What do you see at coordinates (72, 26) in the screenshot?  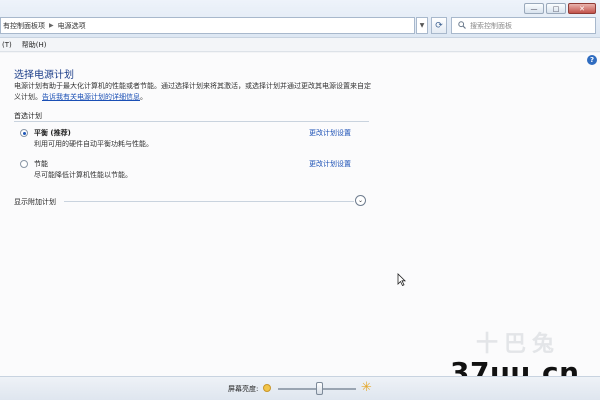 I see `breadcrumb-item-power-options: 电源选项` at bounding box center [72, 26].